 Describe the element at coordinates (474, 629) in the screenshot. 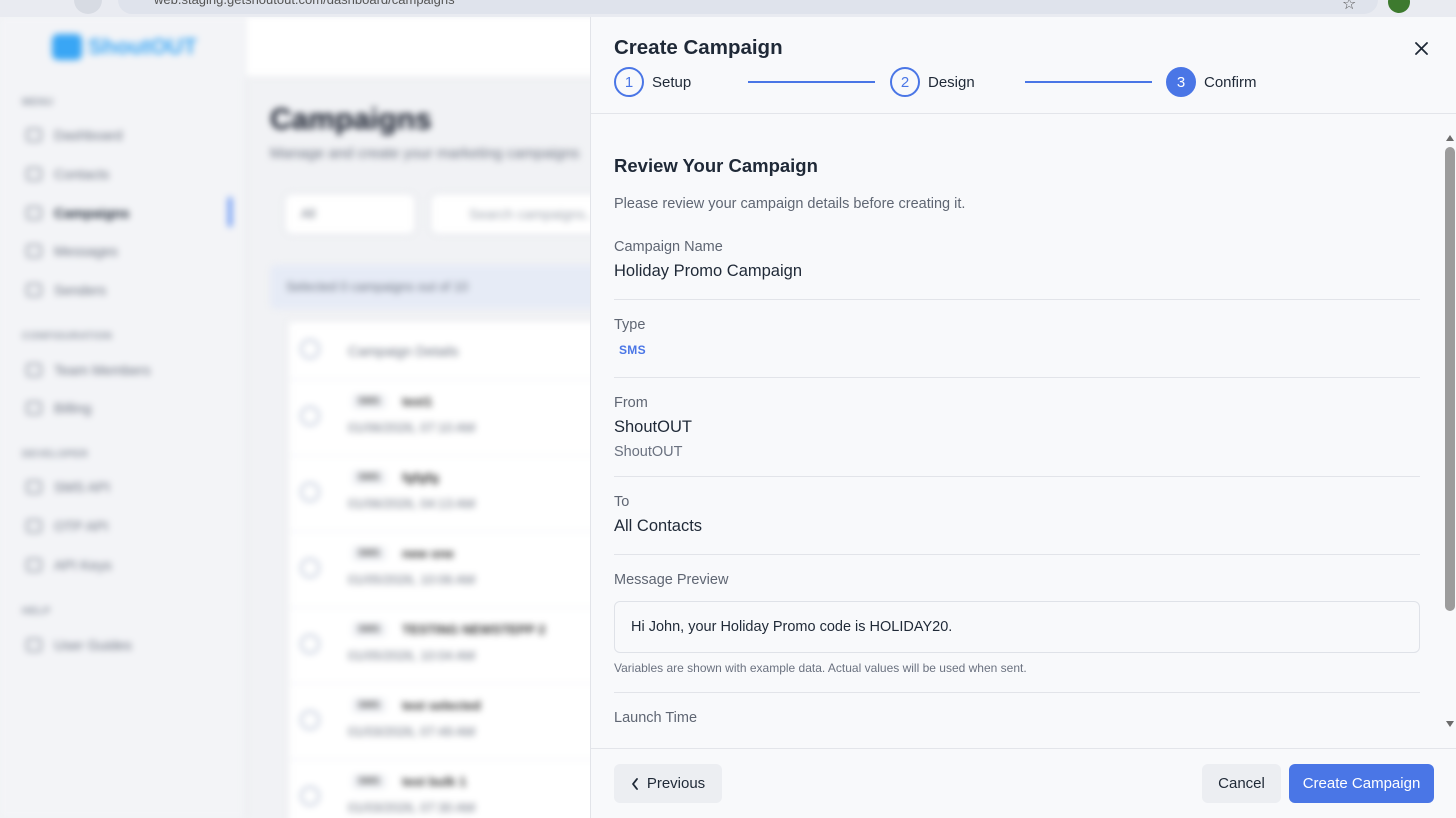

I see `campaign-name: TESTING NEWSTEPP 2` at that location.